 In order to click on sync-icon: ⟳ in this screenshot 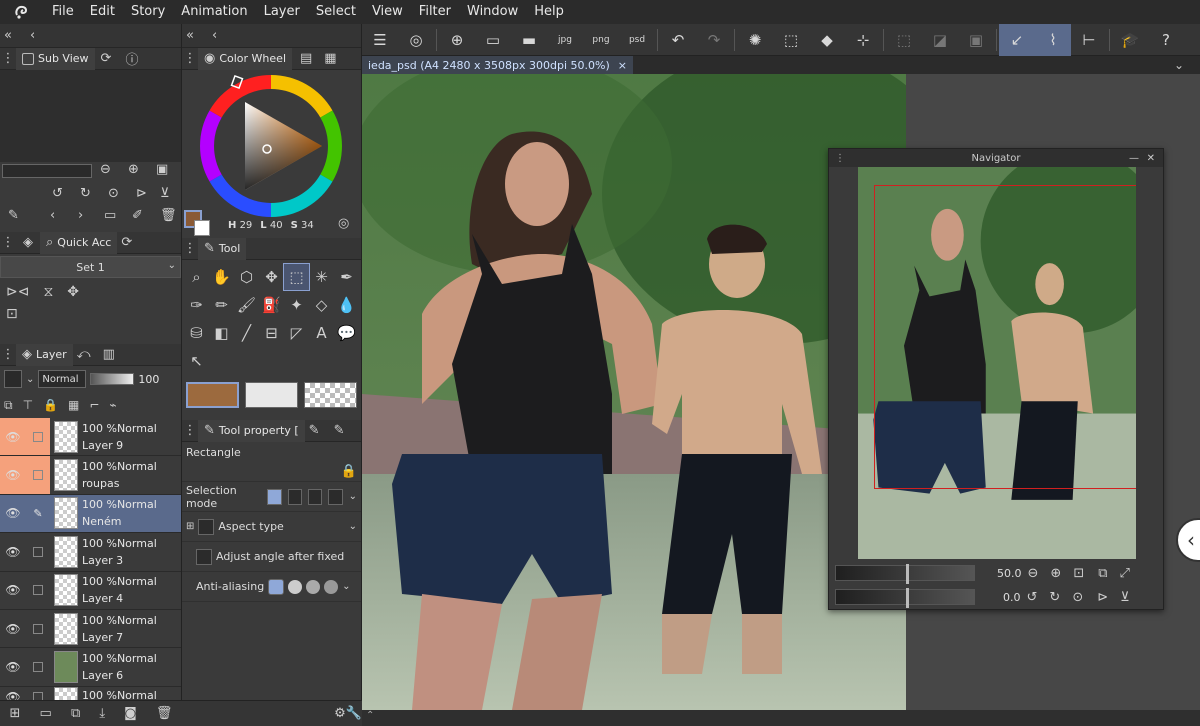, I will do `click(126, 242)`.